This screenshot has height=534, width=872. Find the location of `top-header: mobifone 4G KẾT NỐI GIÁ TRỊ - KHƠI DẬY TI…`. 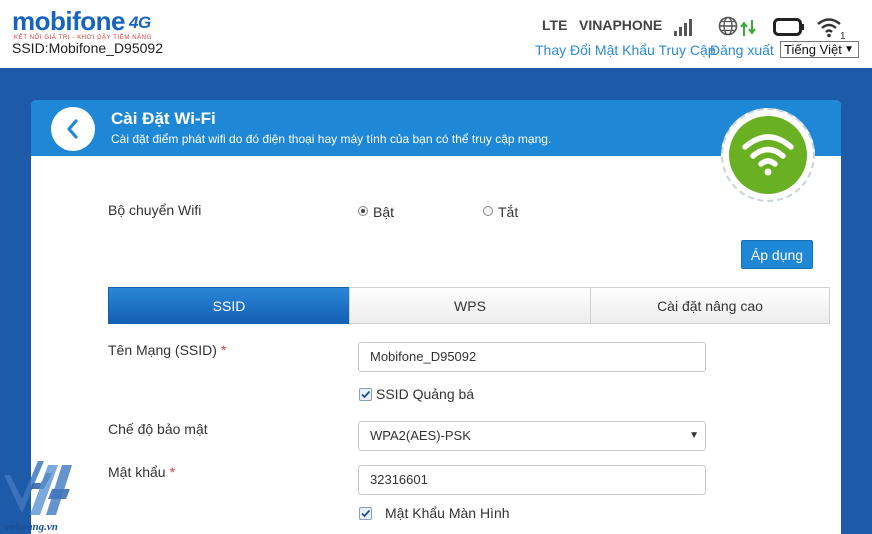

top-header: mobifone 4G KẾT NỐI GIÁ TRỊ - KHƠI DẬY TI… is located at coordinates (436, 34).